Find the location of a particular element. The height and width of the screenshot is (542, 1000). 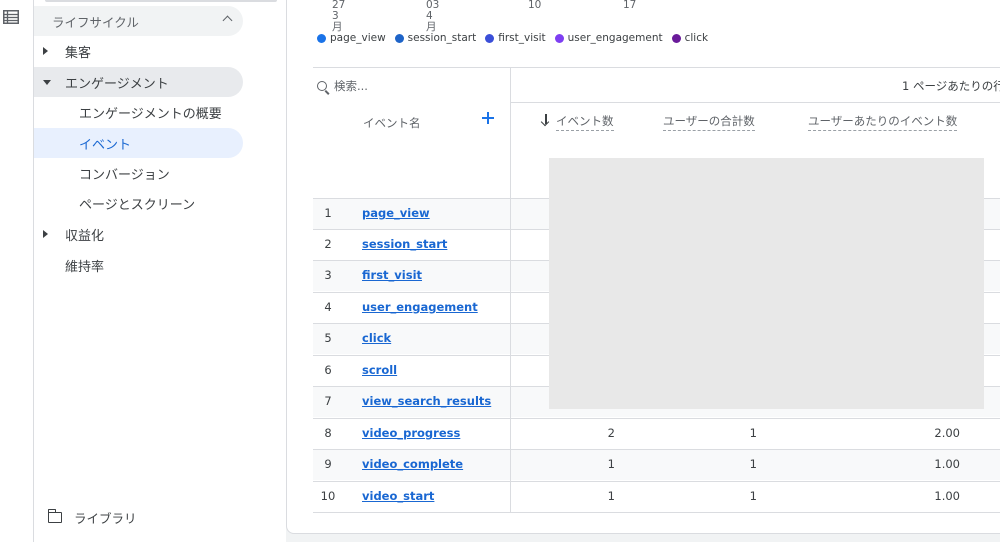

sidebar-item-monetization: 収益化 is located at coordinates (138, 234).